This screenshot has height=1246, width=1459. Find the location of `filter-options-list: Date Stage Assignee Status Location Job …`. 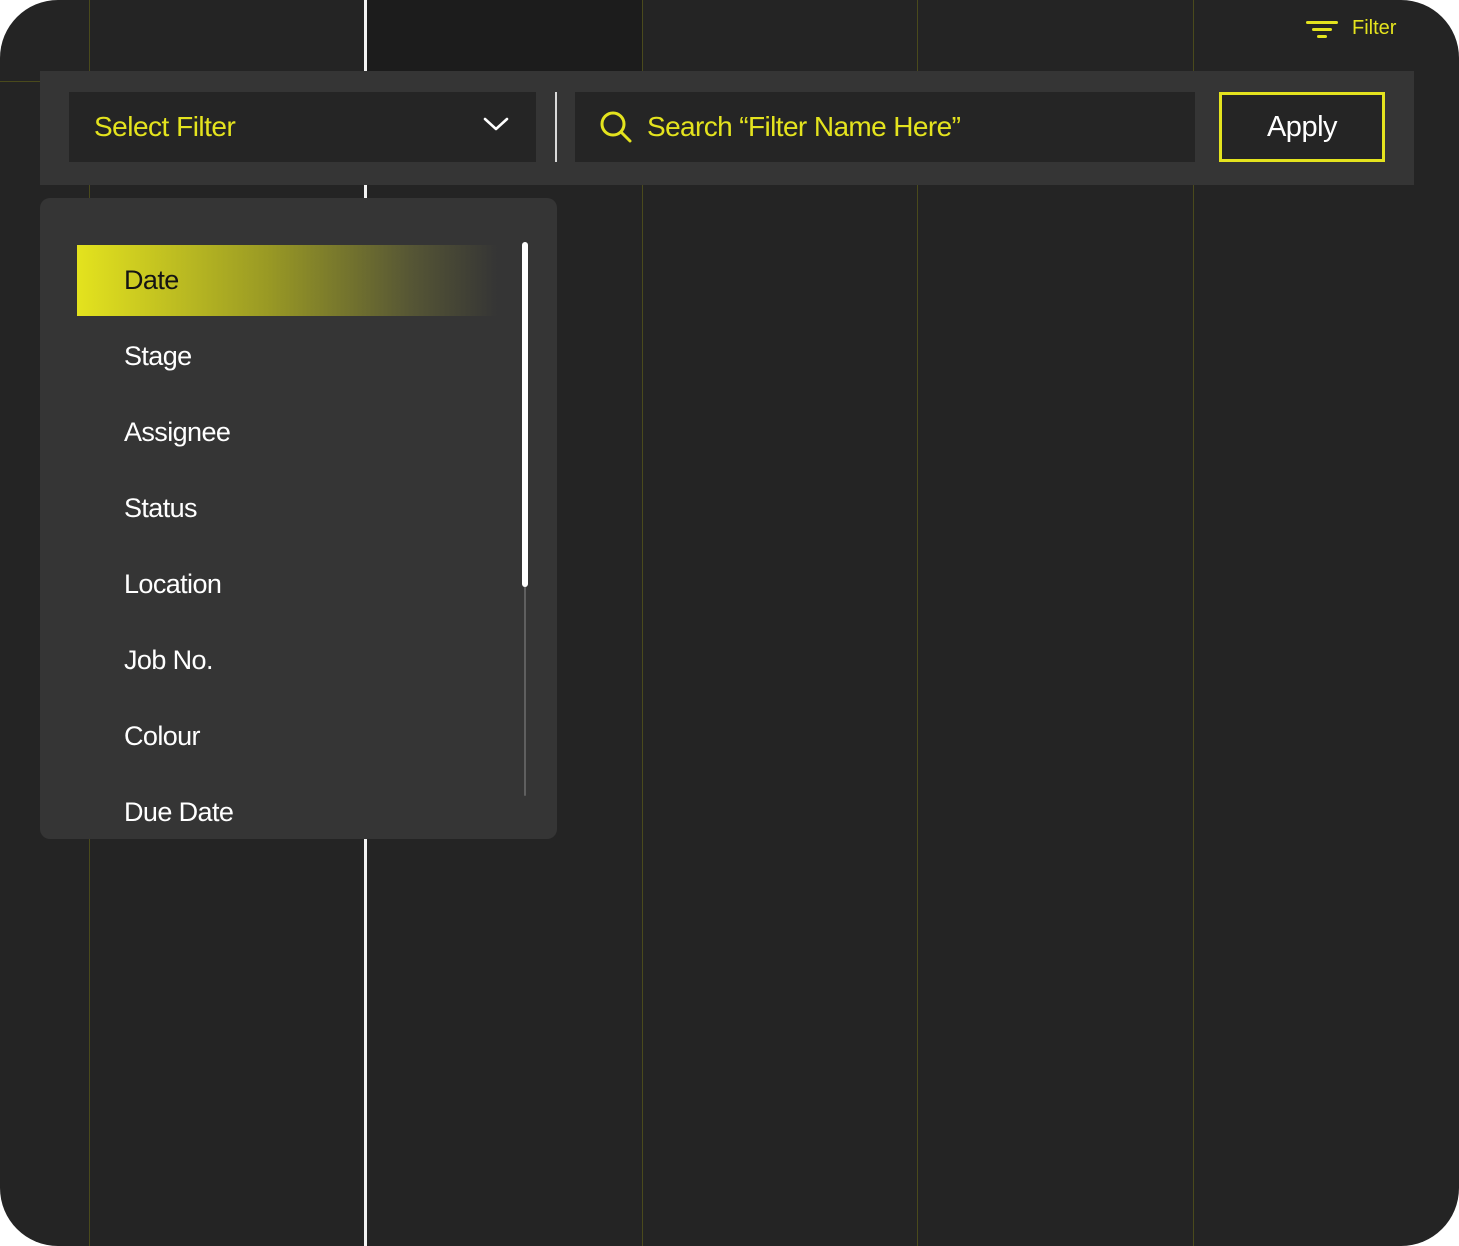

filter-options-list: Date Stage Assignee Status Location Job … is located at coordinates (287, 542).